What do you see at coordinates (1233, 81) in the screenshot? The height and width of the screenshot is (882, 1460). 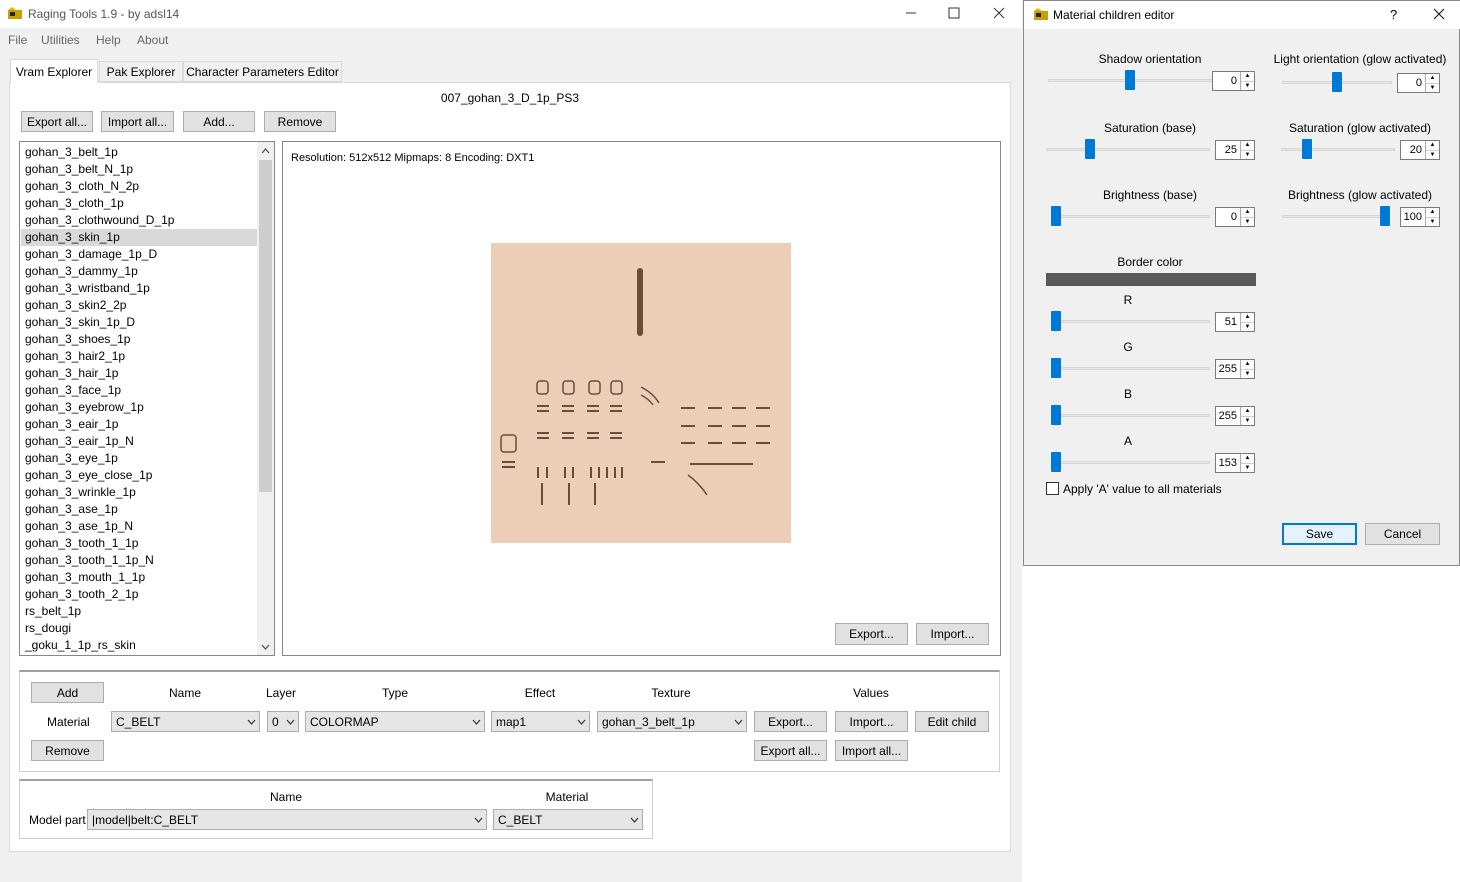 I see `shadow-orientation-spinbox: 0 ▲ ▼` at bounding box center [1233, 81].